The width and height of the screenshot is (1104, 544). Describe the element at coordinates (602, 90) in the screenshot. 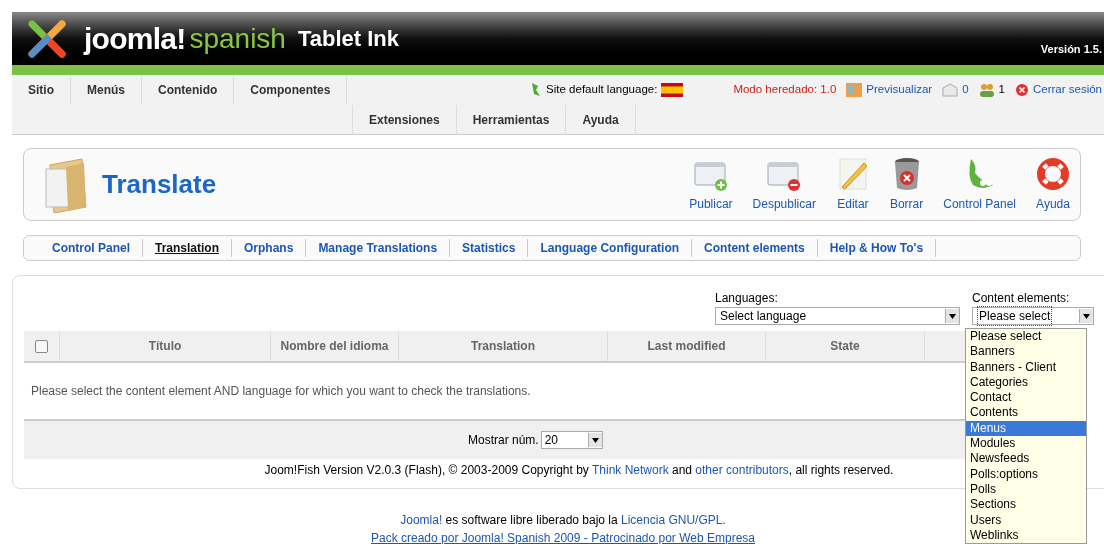

I see `site-language-label: Site default language:` at that location.